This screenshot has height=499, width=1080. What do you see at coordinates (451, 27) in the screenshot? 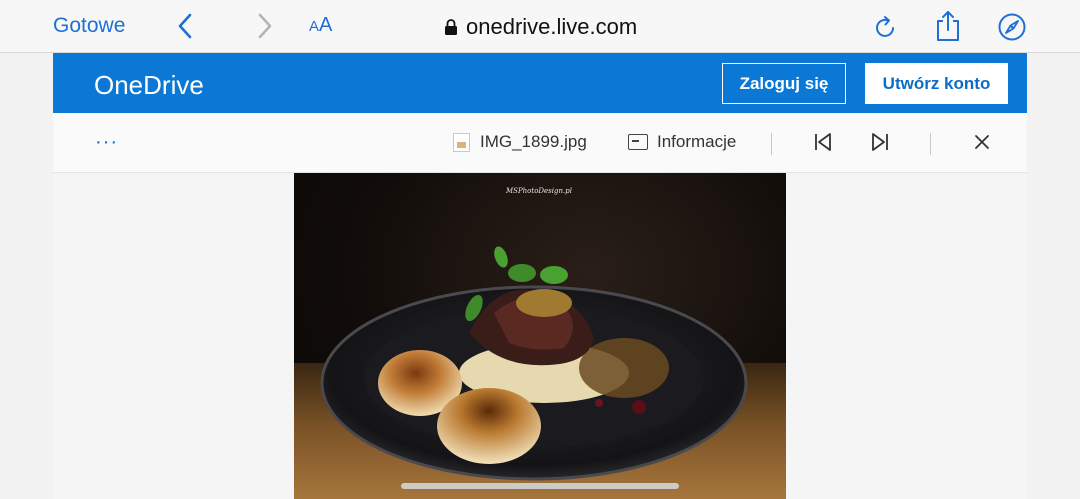
I see `lock-icon` at bounding box center [451, 27].